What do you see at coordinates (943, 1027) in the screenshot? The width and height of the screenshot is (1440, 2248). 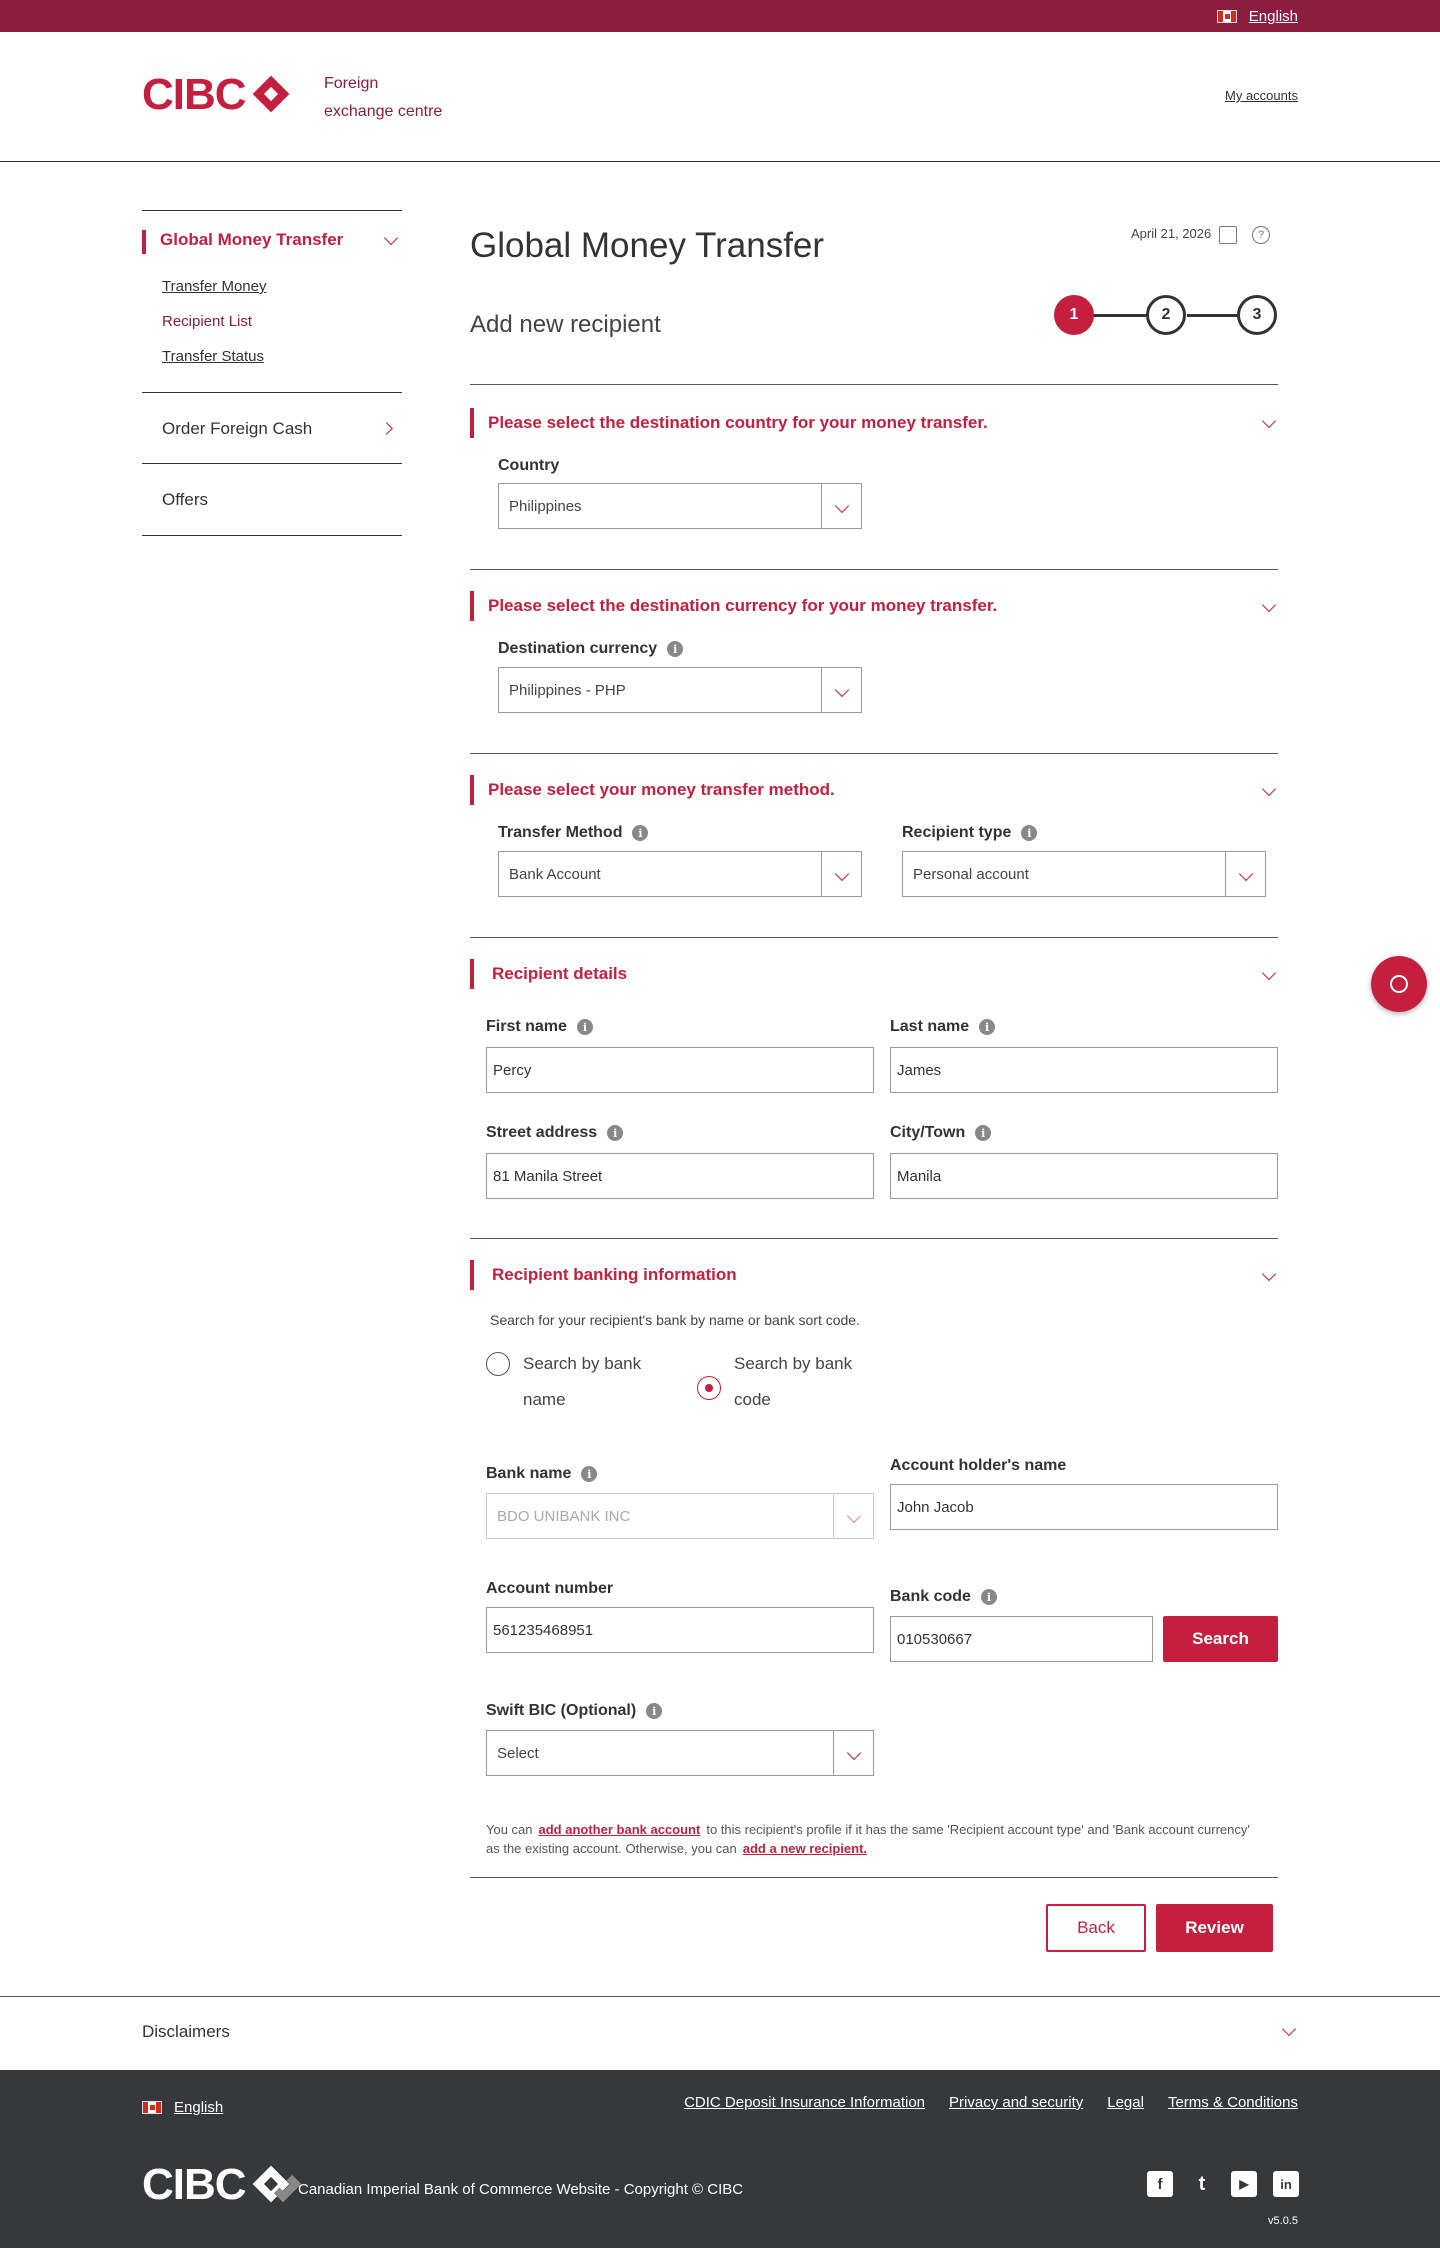 I see `last-name-label: Last name i` at bounding box center [943, 1027].